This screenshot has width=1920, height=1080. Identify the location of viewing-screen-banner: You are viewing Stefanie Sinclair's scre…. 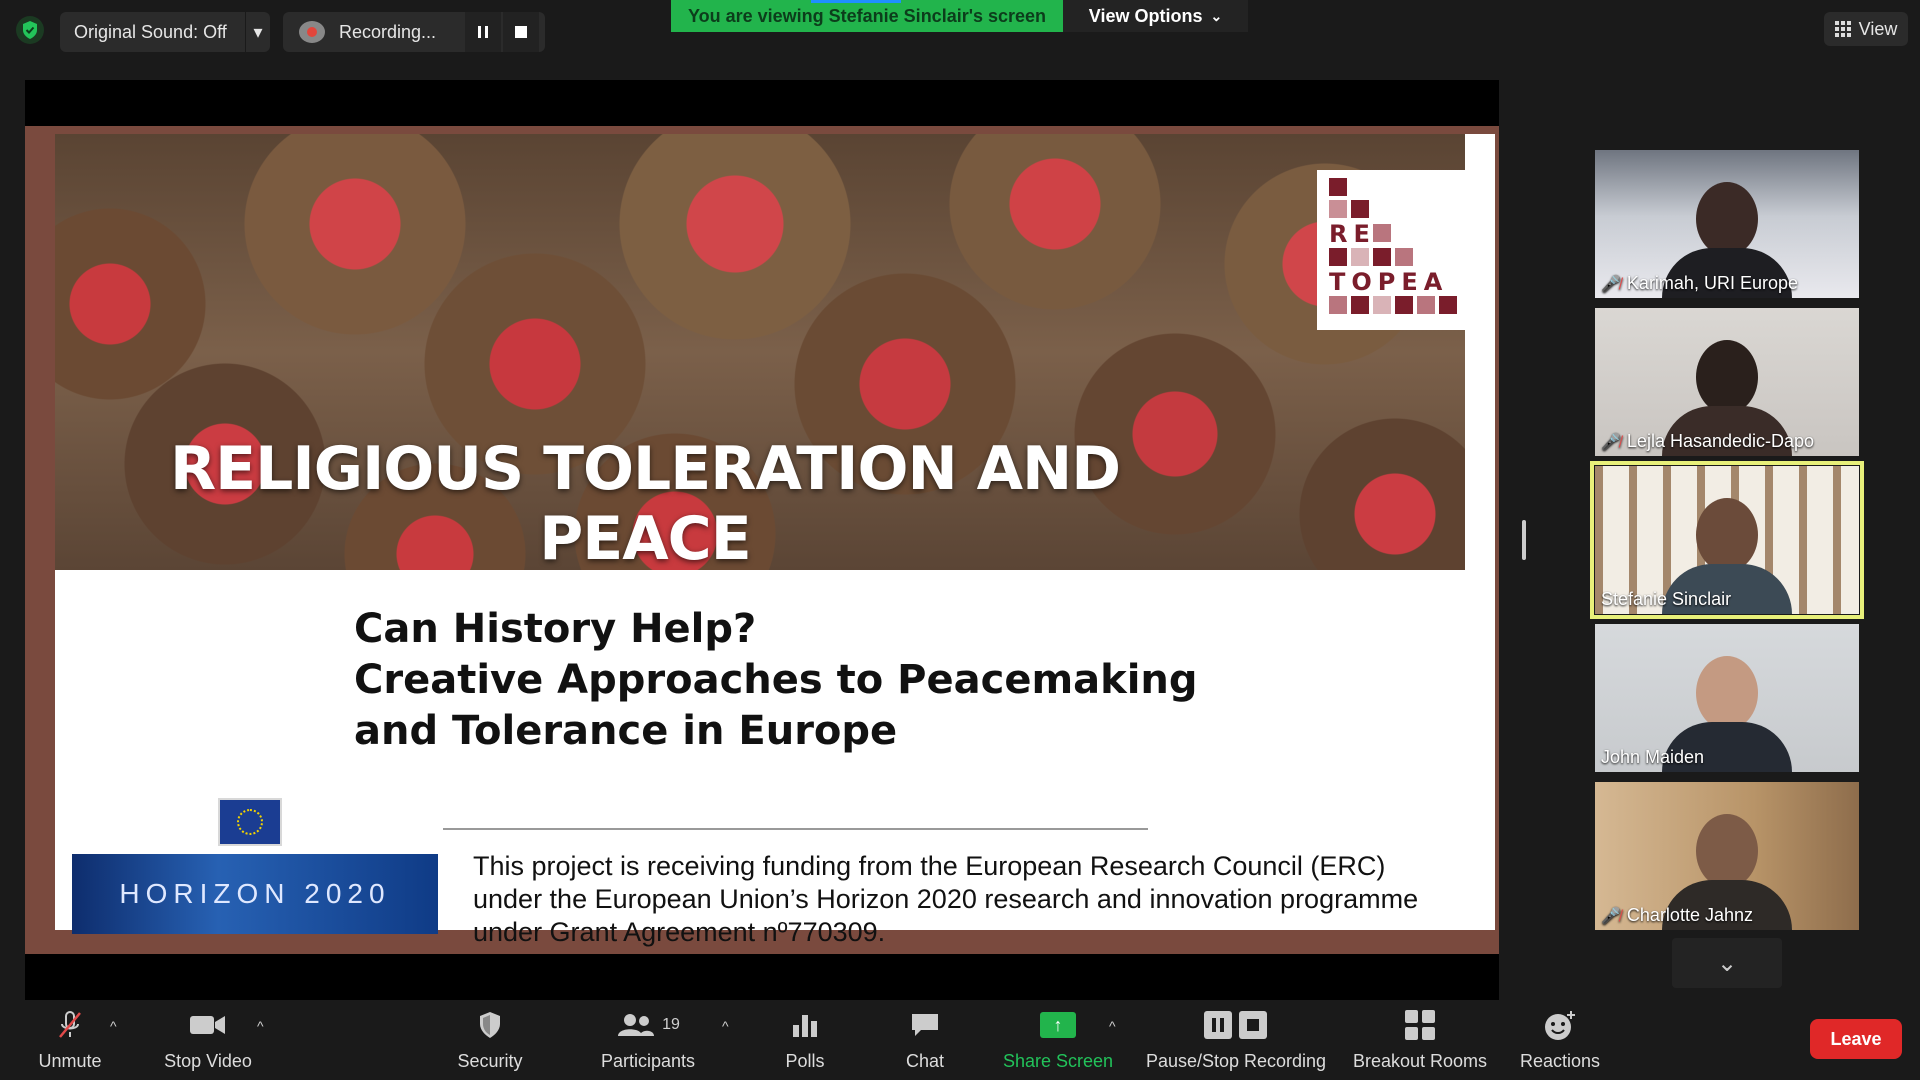
(867, 16).